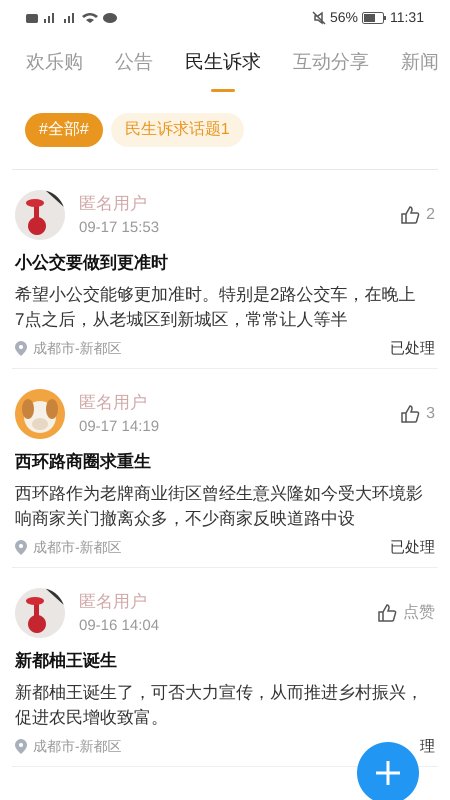  Describe the element at coordinates (215, 307) in the screenshot. I see `post-body: 希望小公交能够更加准时。特别是2路公交车，在晚上7点之后，从老城区到新城区，常常让人等半` at that location.